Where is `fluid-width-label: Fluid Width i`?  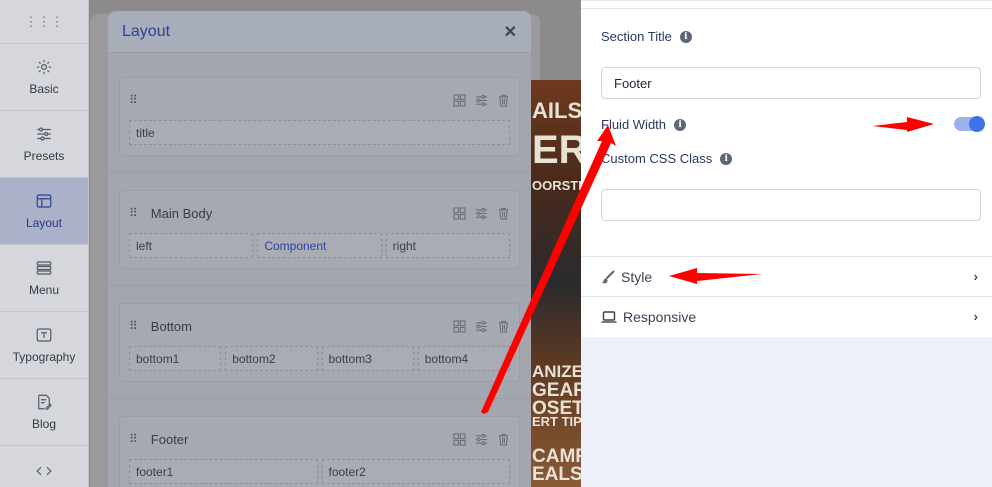 fluid-width-label: Fluid Width i is located at coordinates (644, 124).